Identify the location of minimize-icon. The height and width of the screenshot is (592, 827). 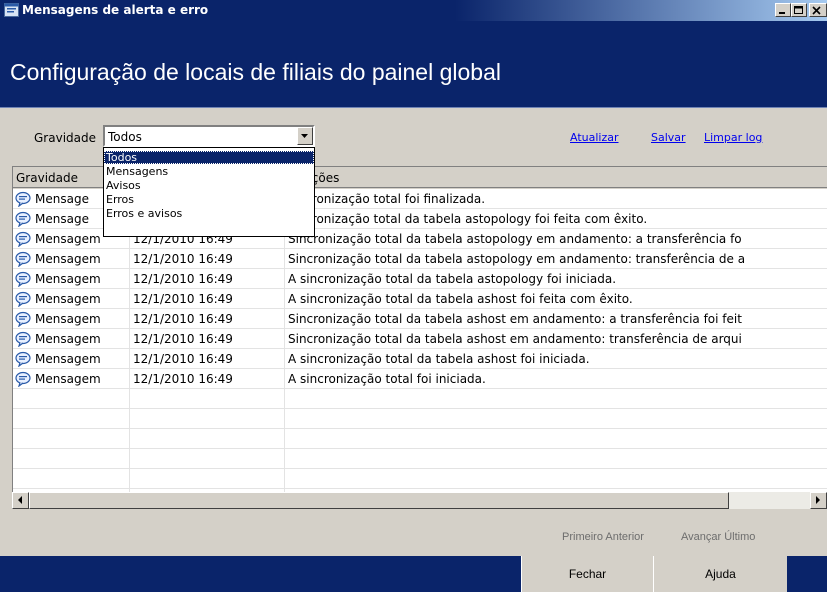
(782, 13).